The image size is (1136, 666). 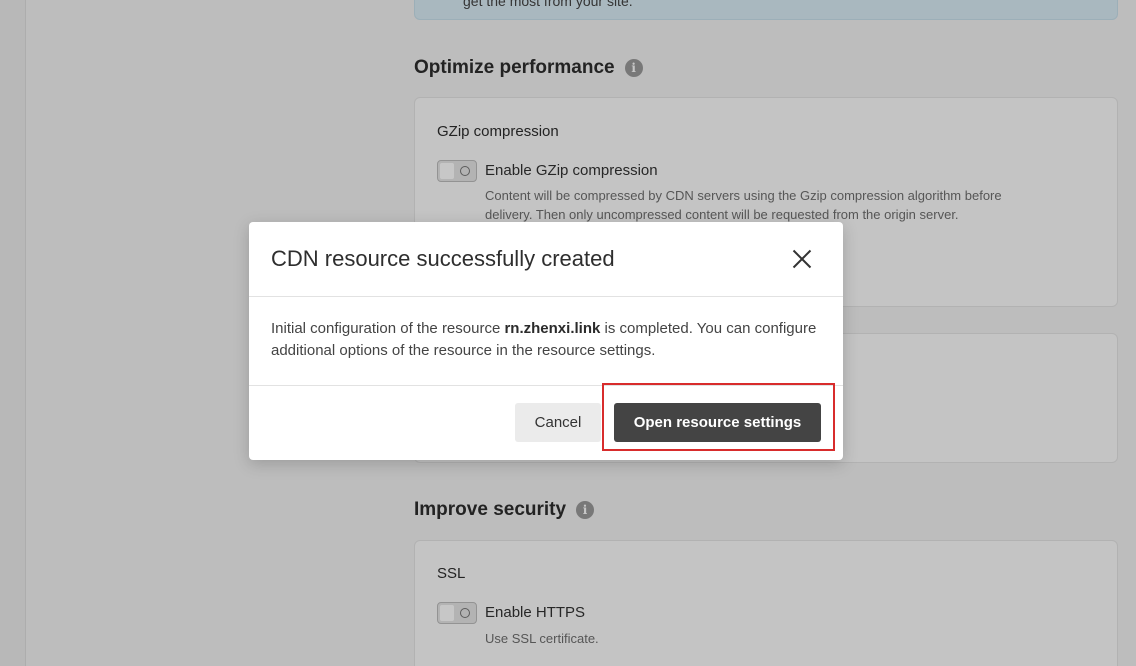 What do you see at coordinates (718, 417) in the screenshot?
I see `highlight-box` at bounding box center [718, 417].